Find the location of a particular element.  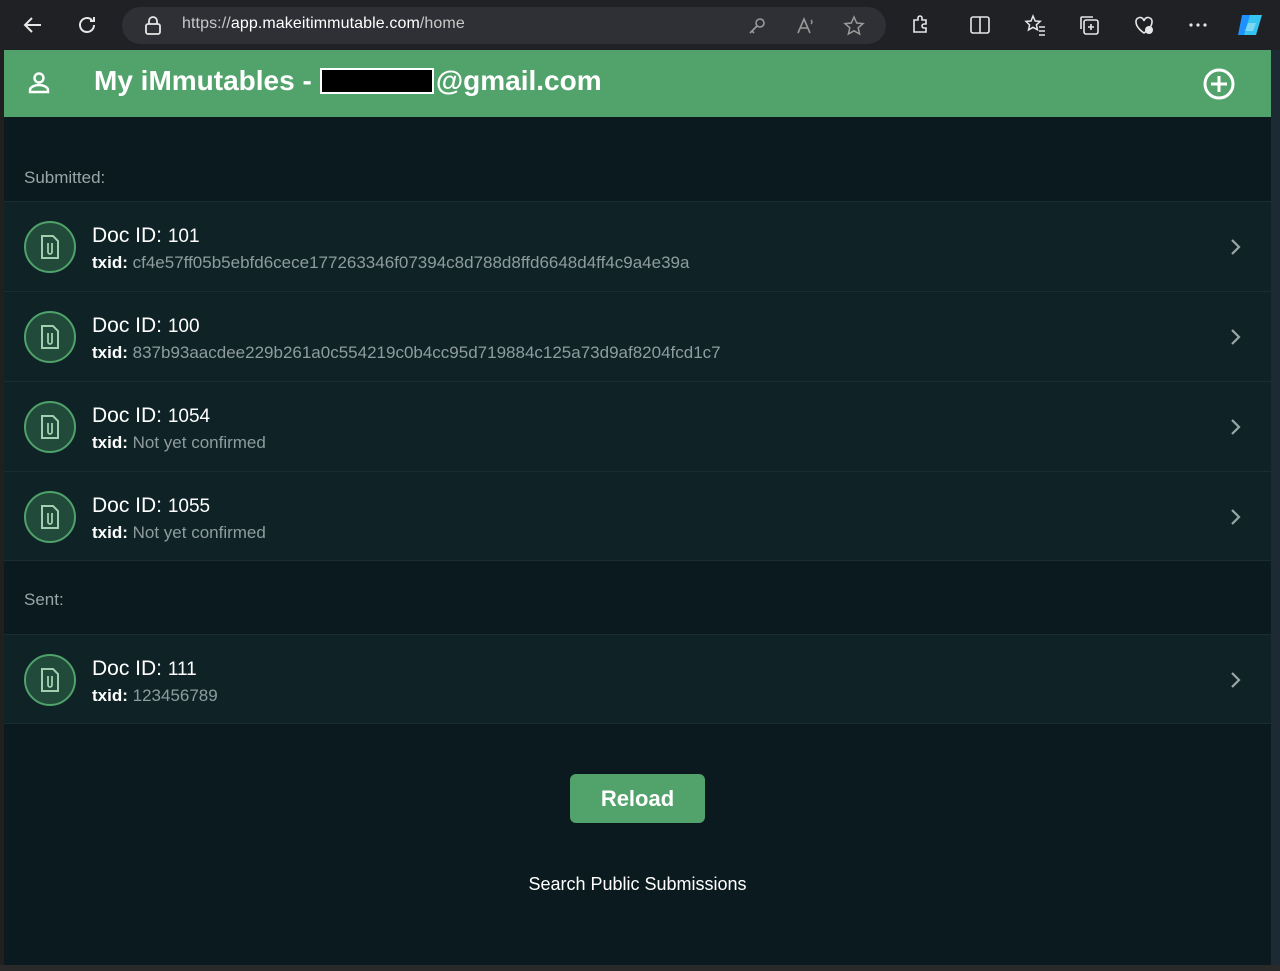

page-side-gutter is located at coordinates (1275, 510).